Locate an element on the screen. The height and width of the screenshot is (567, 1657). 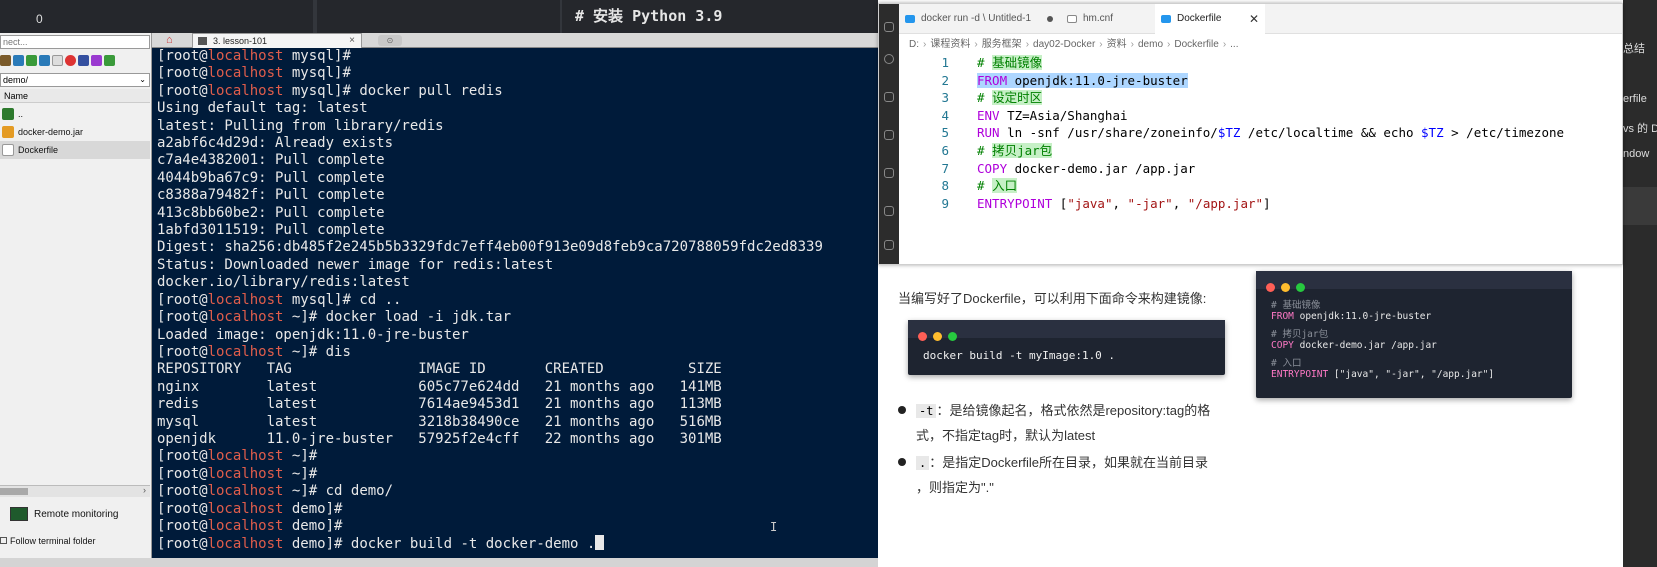
prompt-command: docker pull redis is located at coordinates (431, 90).